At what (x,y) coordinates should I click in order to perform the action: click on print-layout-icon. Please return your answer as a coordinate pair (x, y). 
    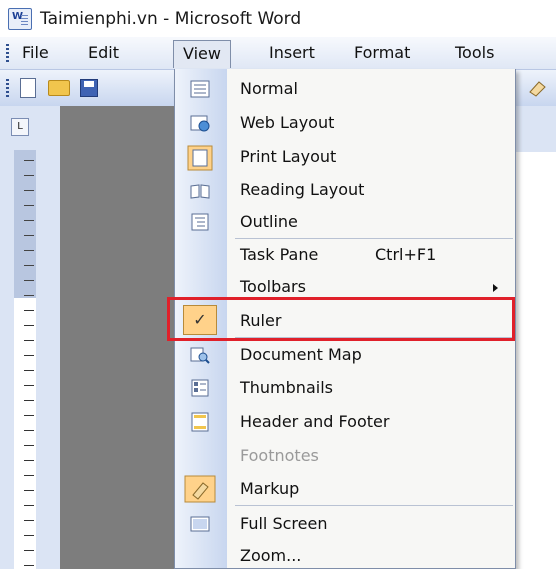
    Looking at the image, I should click on (200, 158).